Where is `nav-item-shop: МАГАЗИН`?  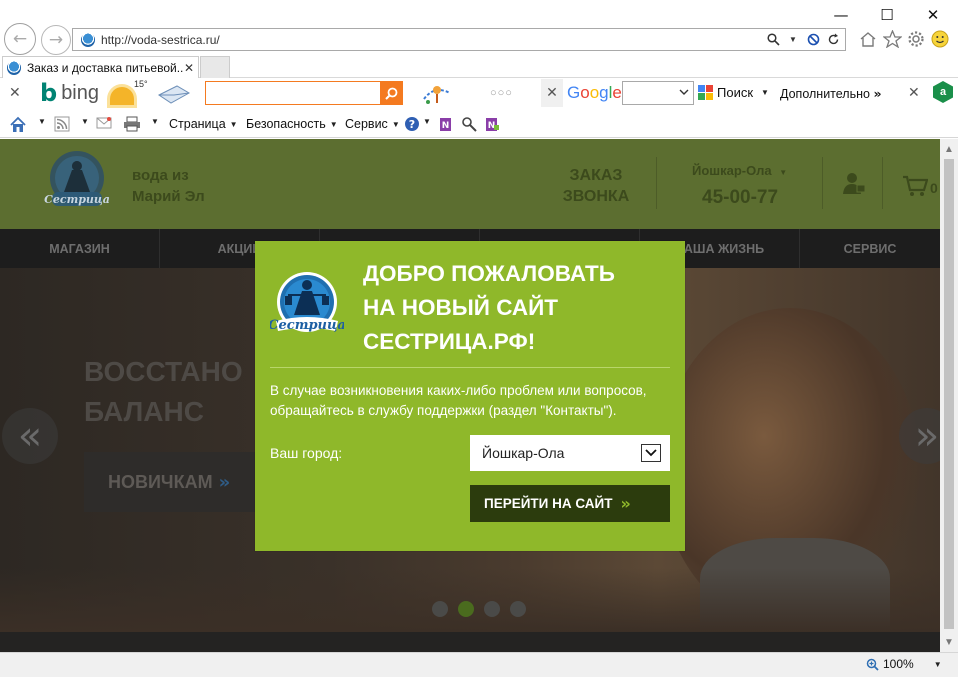
nav-item-shop: МАГАЗИН is located at coordinates (80, 248).